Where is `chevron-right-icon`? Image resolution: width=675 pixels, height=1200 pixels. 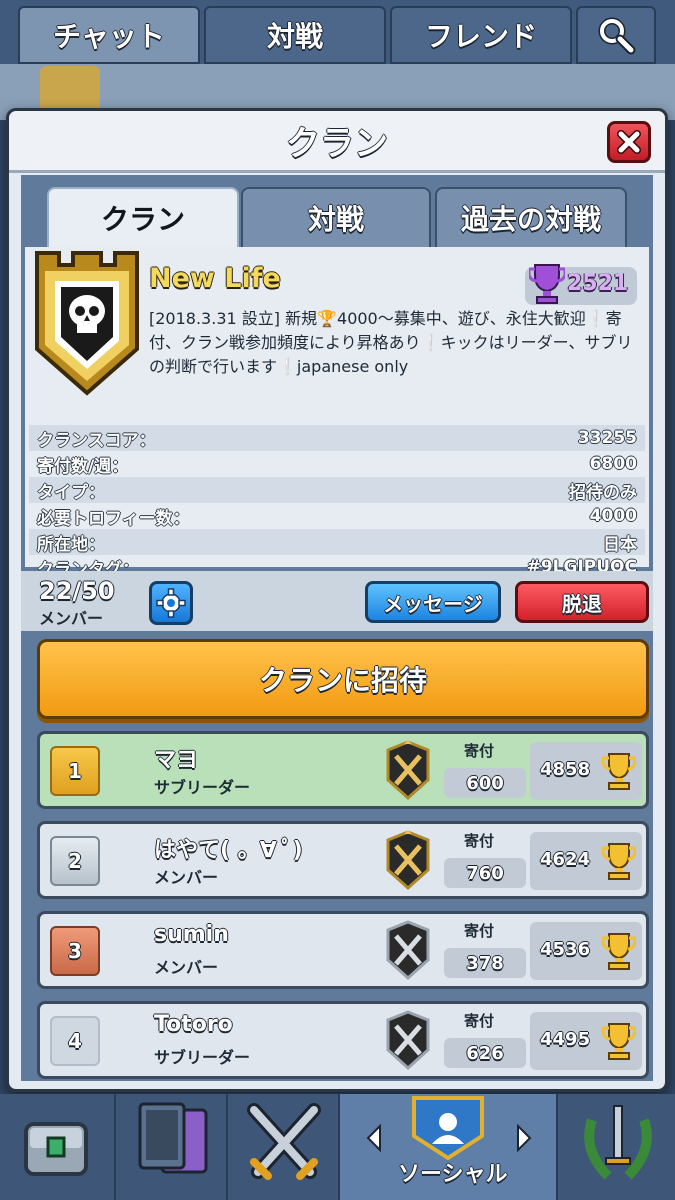 chevron-right-icon is located at coordinates (524, 1138).